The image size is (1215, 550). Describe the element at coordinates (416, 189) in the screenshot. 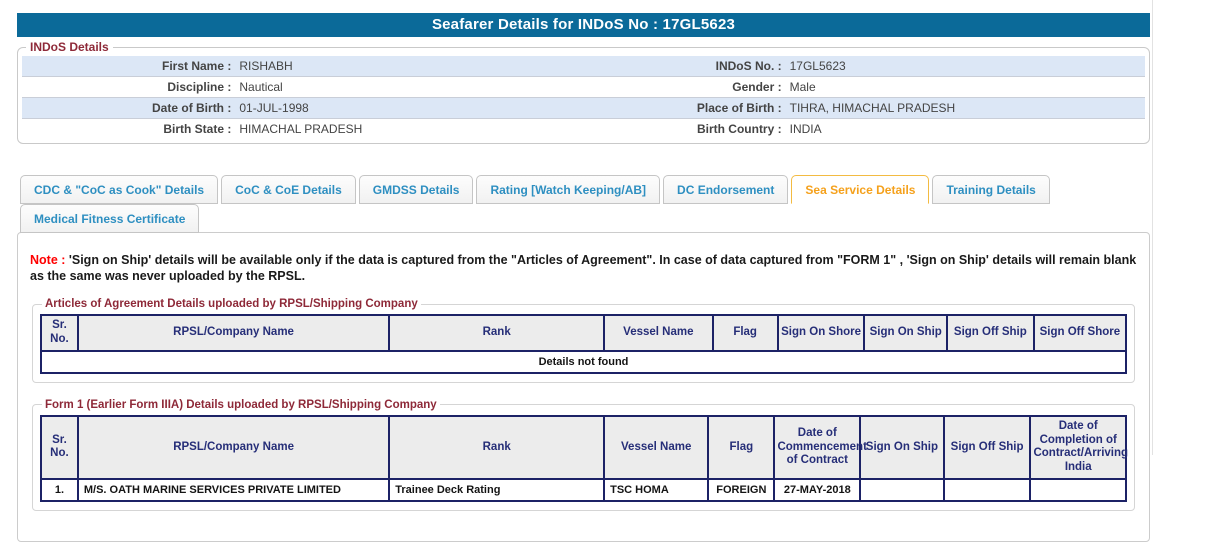

I see `tab-gmdss: GMDSS Details` at that location.